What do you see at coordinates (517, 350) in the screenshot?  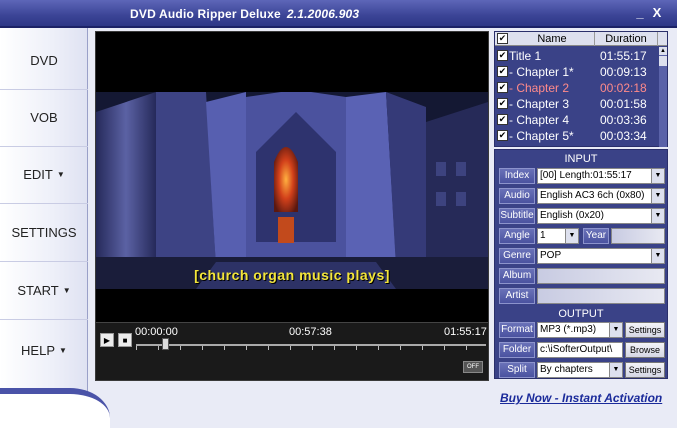 I see `folder-label: Folder` at bounding box center [517, 350].